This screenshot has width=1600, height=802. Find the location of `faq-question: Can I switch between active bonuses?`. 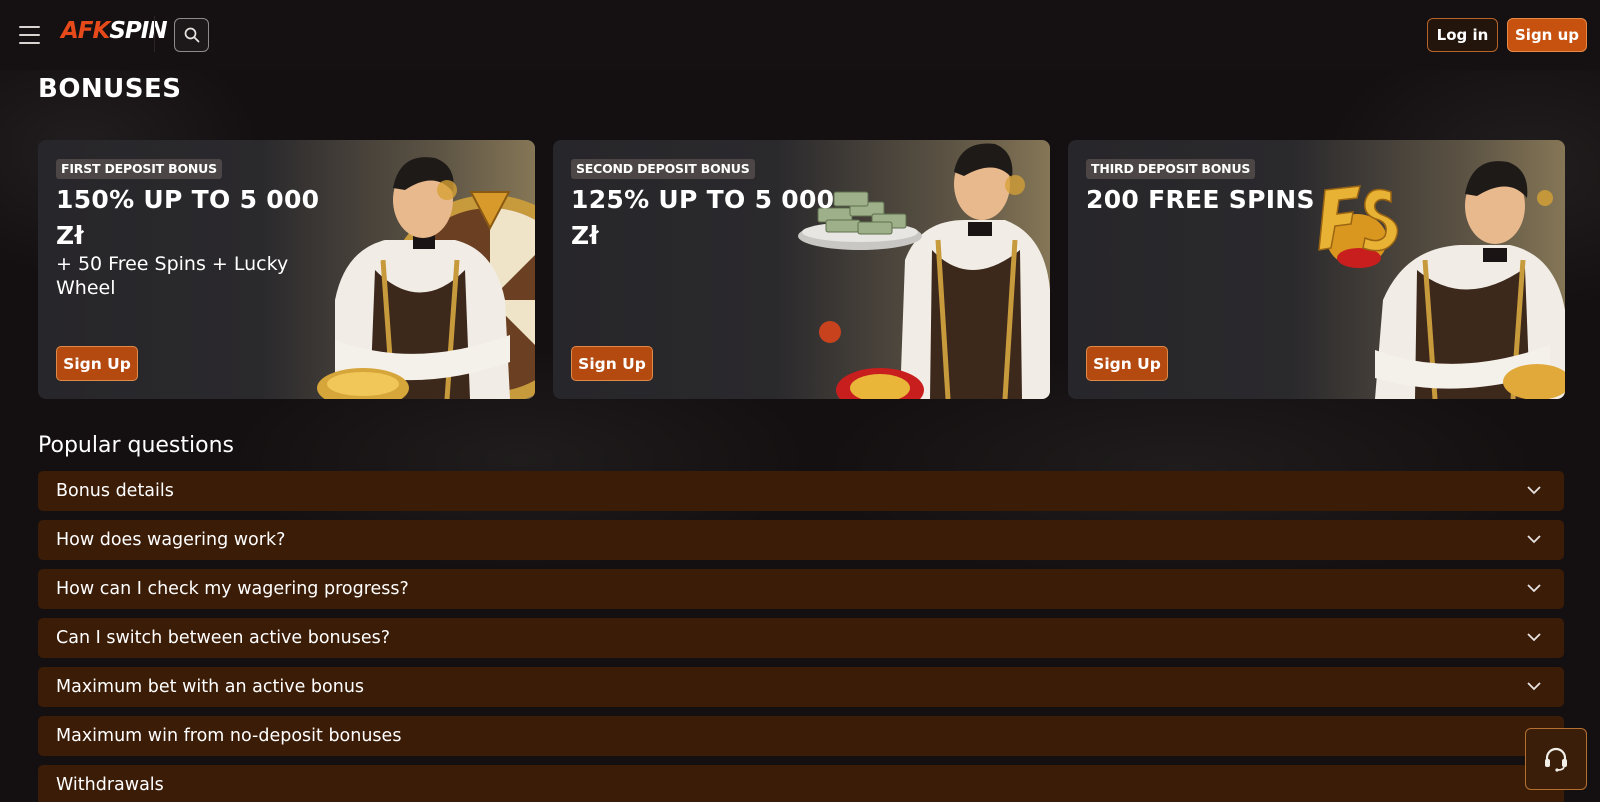

faq-question: Can I switch between active bonuses? is located at coordinates (223, 638).